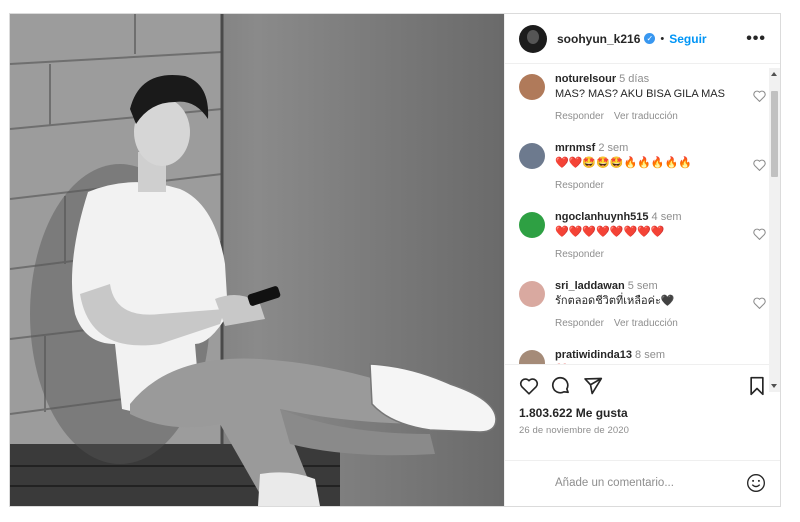 Image resolution: width=800 pixels, height=522 pixels. What do you see at coordinates (593, 386) in the screenshot?
I see `share-icon` at bounding box center [593, 386].